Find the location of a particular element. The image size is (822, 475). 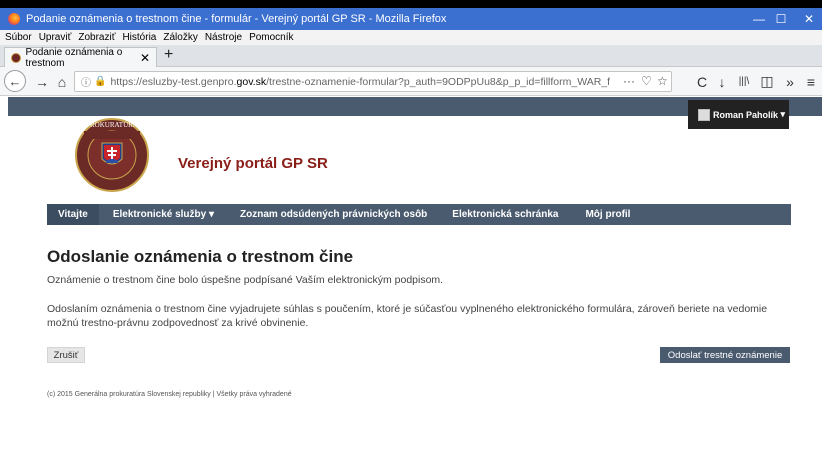

user-menu-button: Roman Paholík ▾ is located at coordinates (738, 114).